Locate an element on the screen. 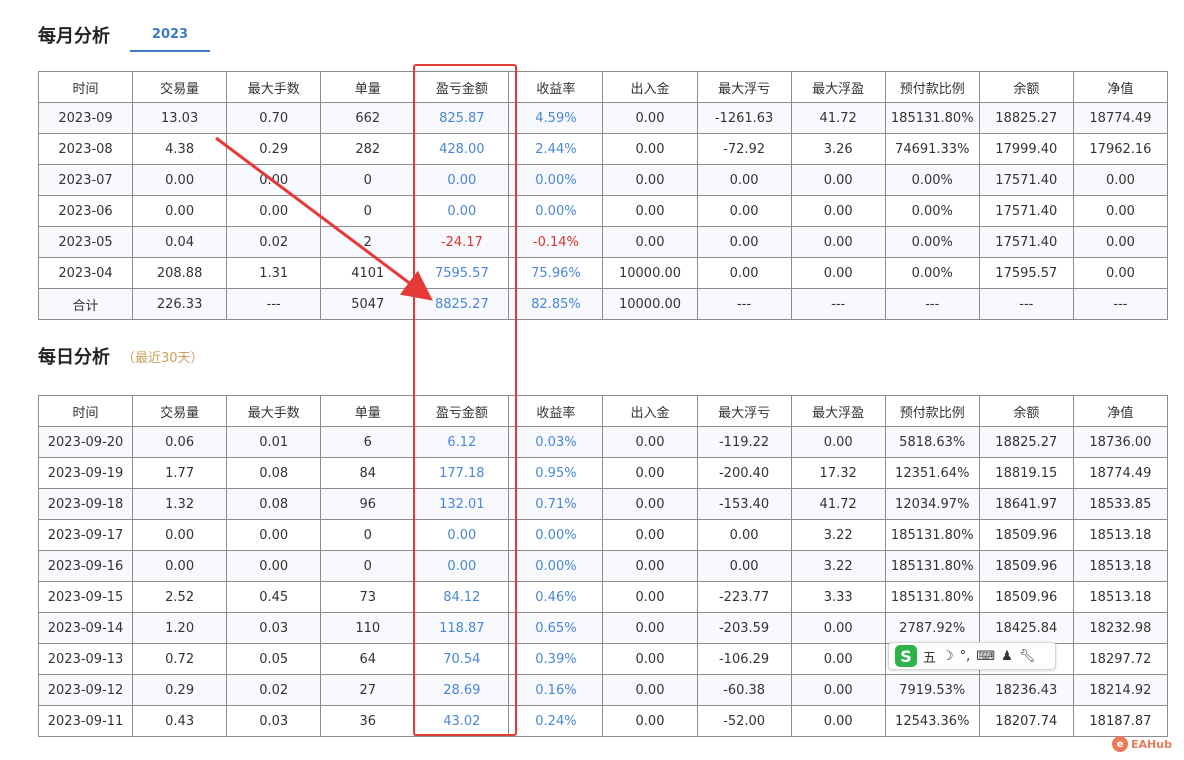  eahub-logo-icon: e is located at coordinates (1120, 744).